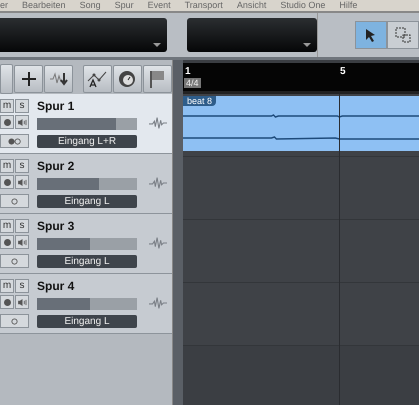 The height and width of the screenshot is (405, 419). Describe the element at coordinates (4, 5) in the screenshot. I see `menu-item: er` at that location.